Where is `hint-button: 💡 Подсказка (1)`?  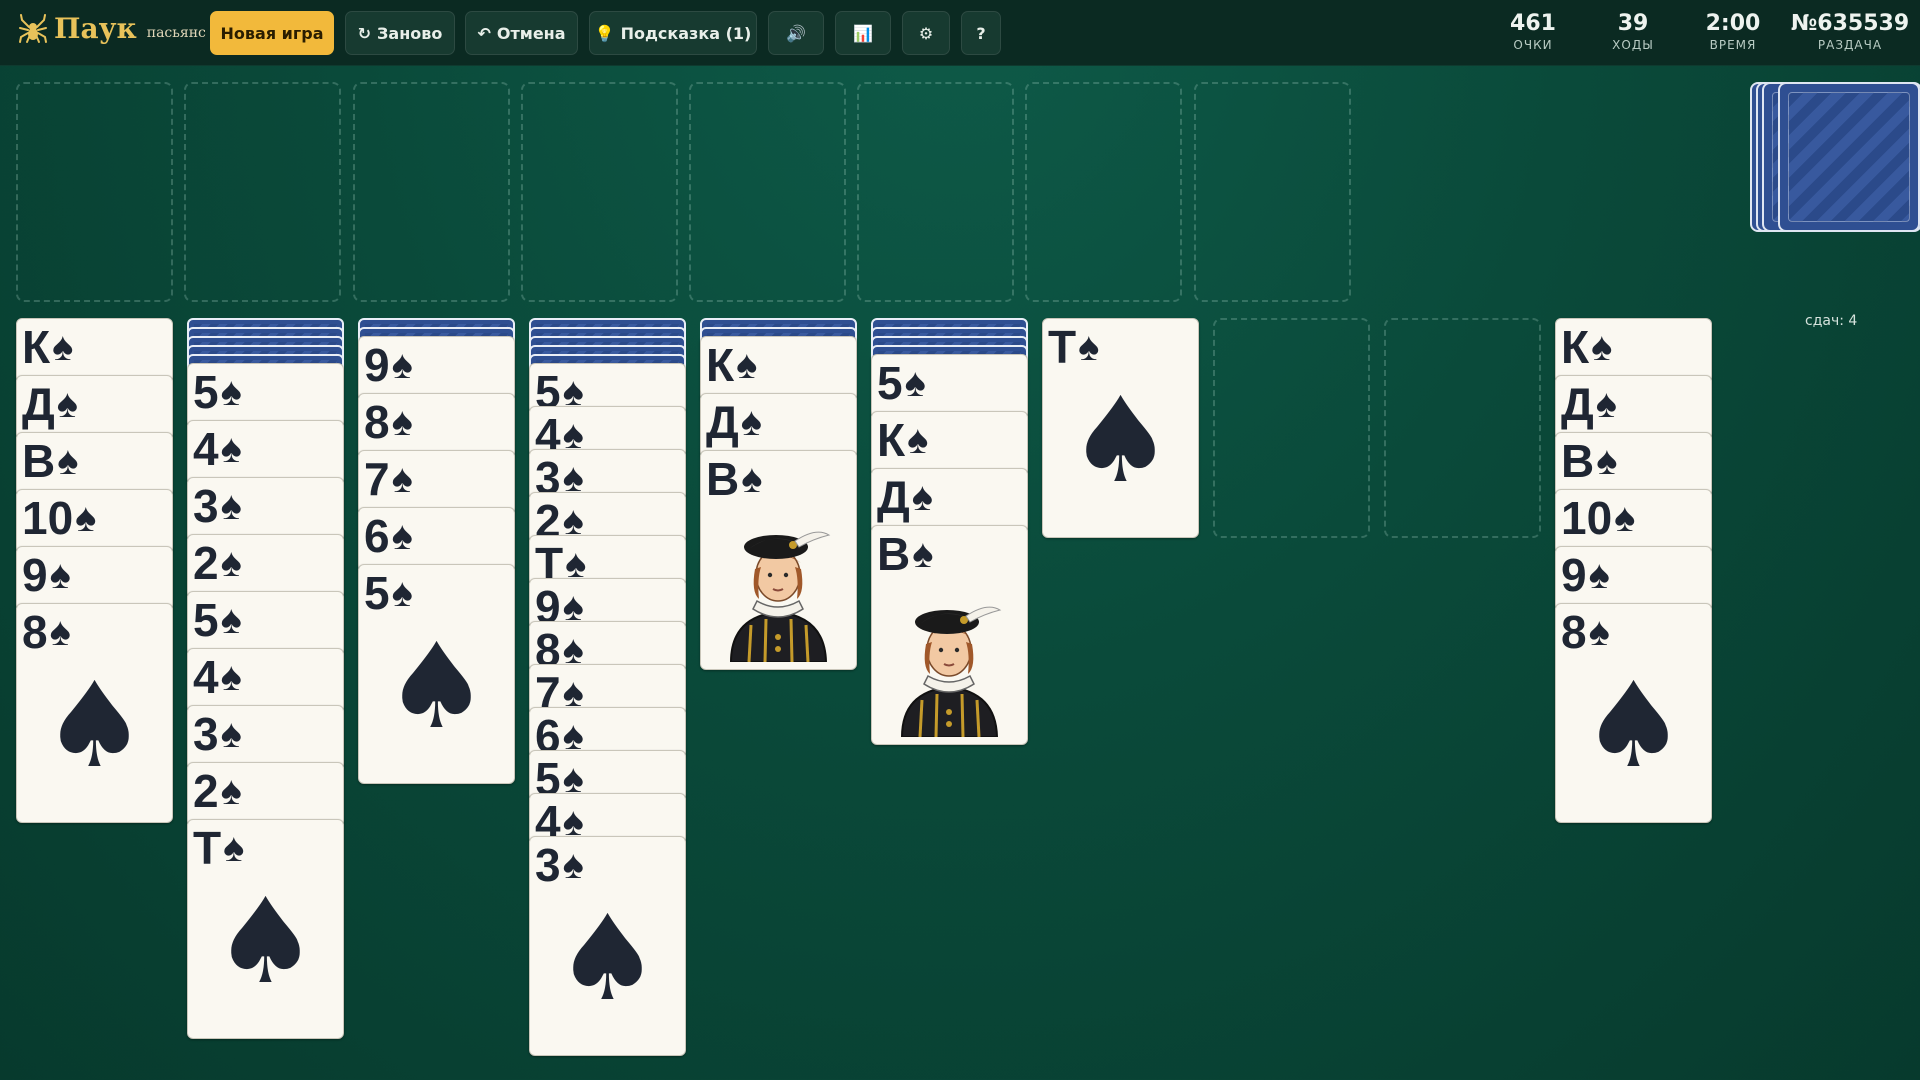
hint-button: 💡 Подсказка (1) is located at coordinates (673, 33).